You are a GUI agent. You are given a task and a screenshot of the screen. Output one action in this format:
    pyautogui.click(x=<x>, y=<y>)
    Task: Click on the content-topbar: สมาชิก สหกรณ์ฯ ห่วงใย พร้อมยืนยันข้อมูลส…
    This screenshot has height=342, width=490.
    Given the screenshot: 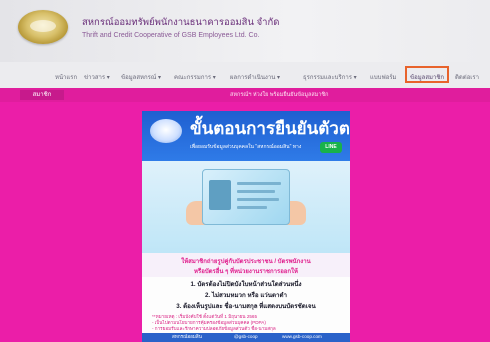 What is the action you would take?
    pyautogui.click(x=245, y=95)
    